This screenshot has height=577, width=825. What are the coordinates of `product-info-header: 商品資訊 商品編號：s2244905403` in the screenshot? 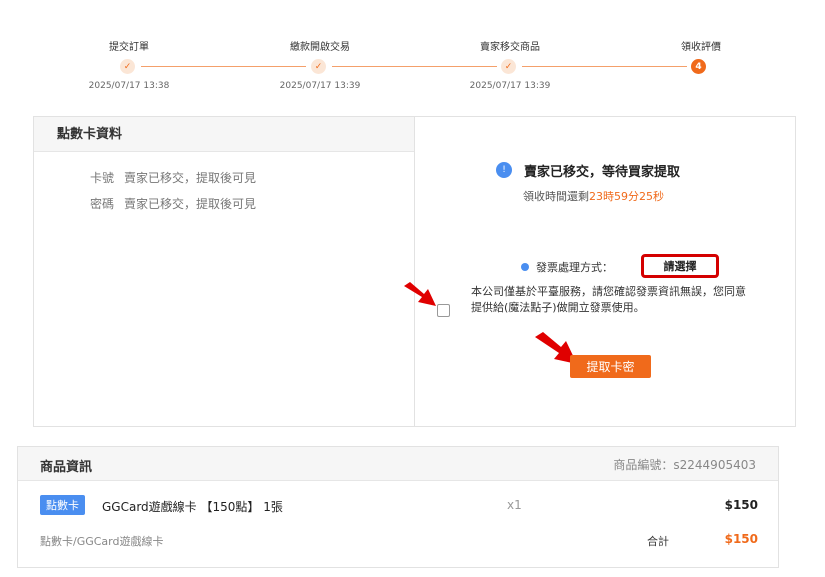 It's located at (398, 464).